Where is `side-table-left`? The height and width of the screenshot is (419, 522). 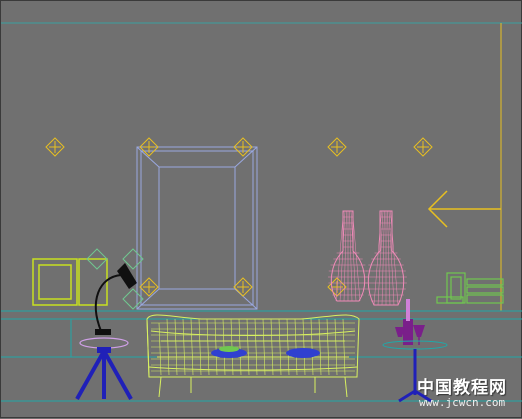 side-table-left is located at coordinates (104, 368).